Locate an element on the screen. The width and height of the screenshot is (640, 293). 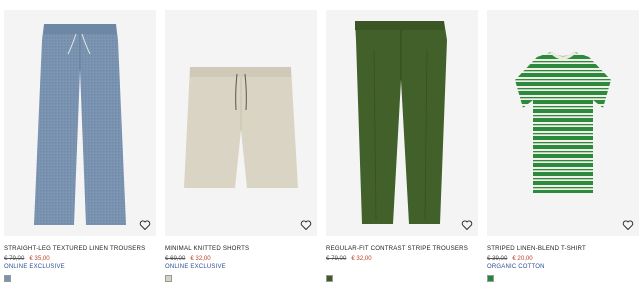
product-tag is located at coordinates (402, 267).